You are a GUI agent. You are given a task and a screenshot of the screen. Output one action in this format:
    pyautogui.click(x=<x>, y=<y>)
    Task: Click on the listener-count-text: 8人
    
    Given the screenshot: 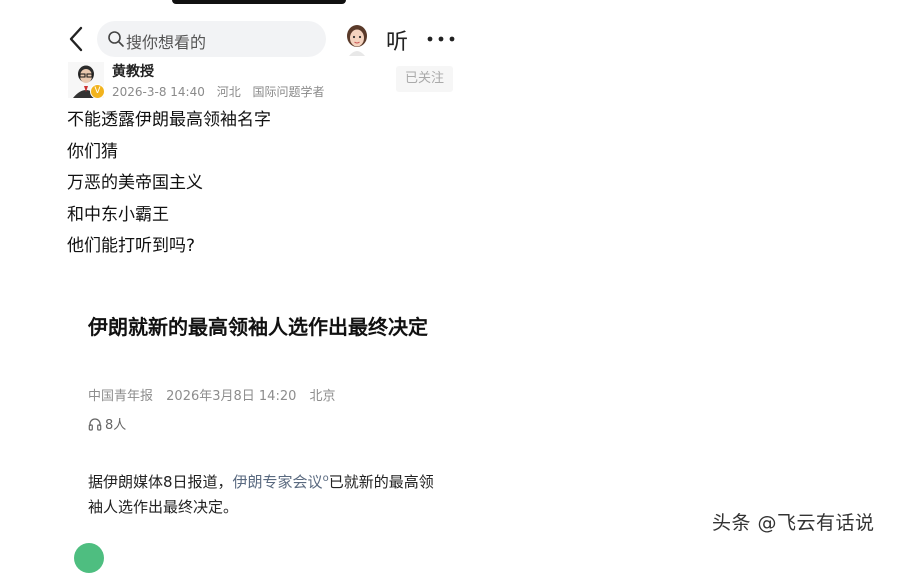 What is the action you would take?
    pyautogui.click(x=116, y=425)
    